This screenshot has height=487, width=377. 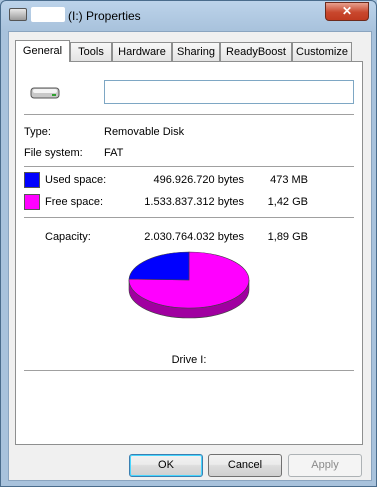 I want to click on cancel-button: Cancel, so click(x=245, y=465).